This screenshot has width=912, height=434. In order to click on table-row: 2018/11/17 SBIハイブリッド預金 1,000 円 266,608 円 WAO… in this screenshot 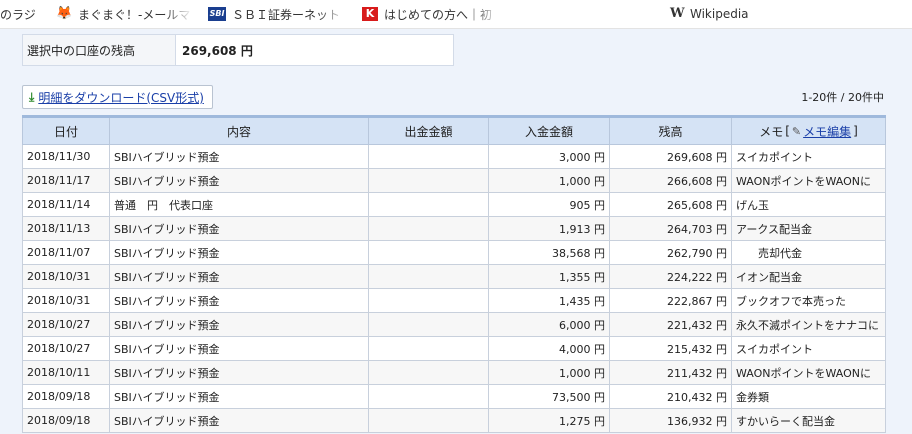, I will do `click(454, 180)`.